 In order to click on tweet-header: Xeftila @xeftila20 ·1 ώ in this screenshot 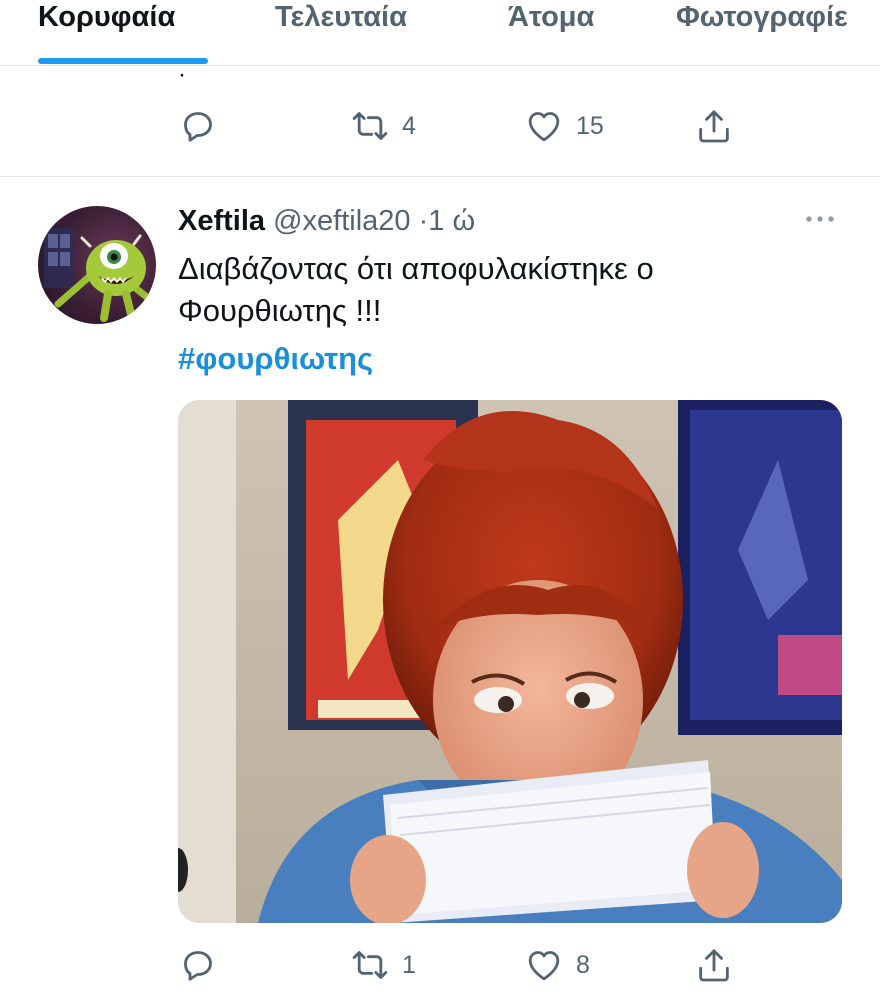, I will do `click(326, 221)`.